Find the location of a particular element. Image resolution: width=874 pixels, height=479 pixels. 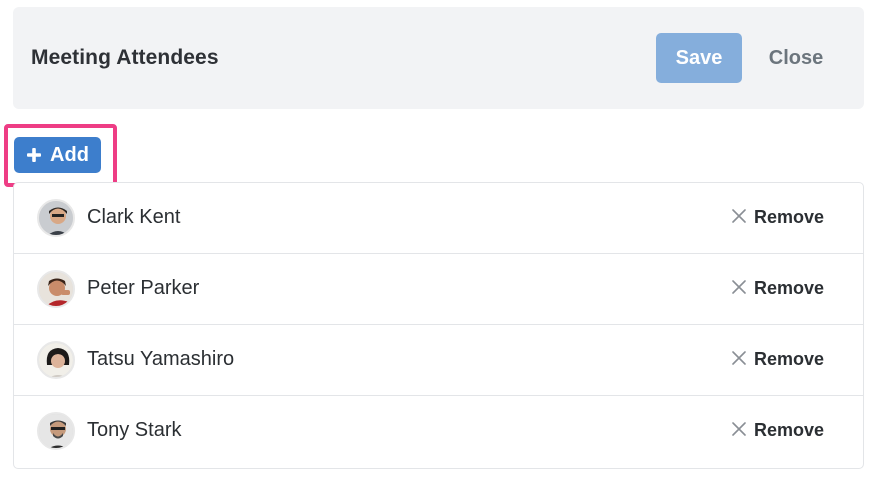

page-title: Meeting Attendees is located at coordinates (125, 57).